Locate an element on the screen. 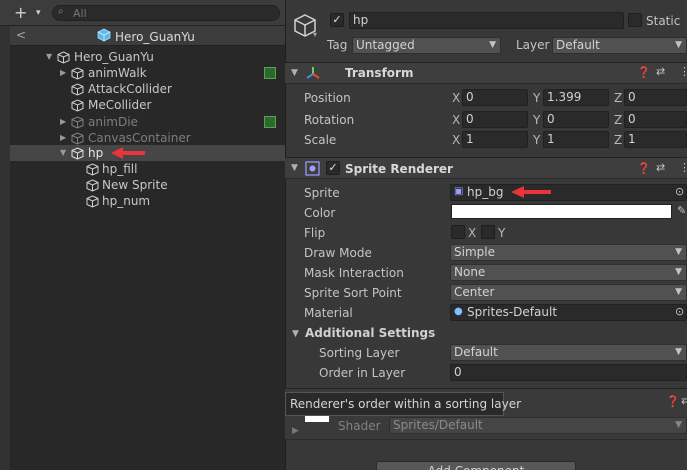 This screenshot has width=687, height=470. tag-dropdown: Untagged ▼ is located at coordinates (426, 45).